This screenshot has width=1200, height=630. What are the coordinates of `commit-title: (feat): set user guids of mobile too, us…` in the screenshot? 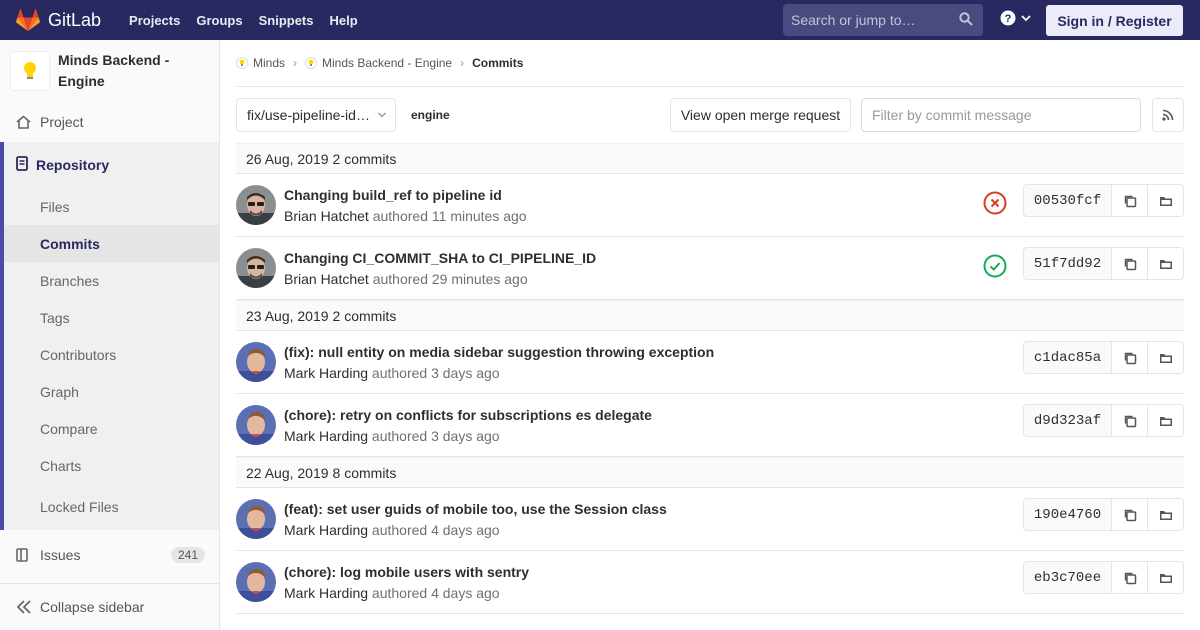 It's located at (475, 509).